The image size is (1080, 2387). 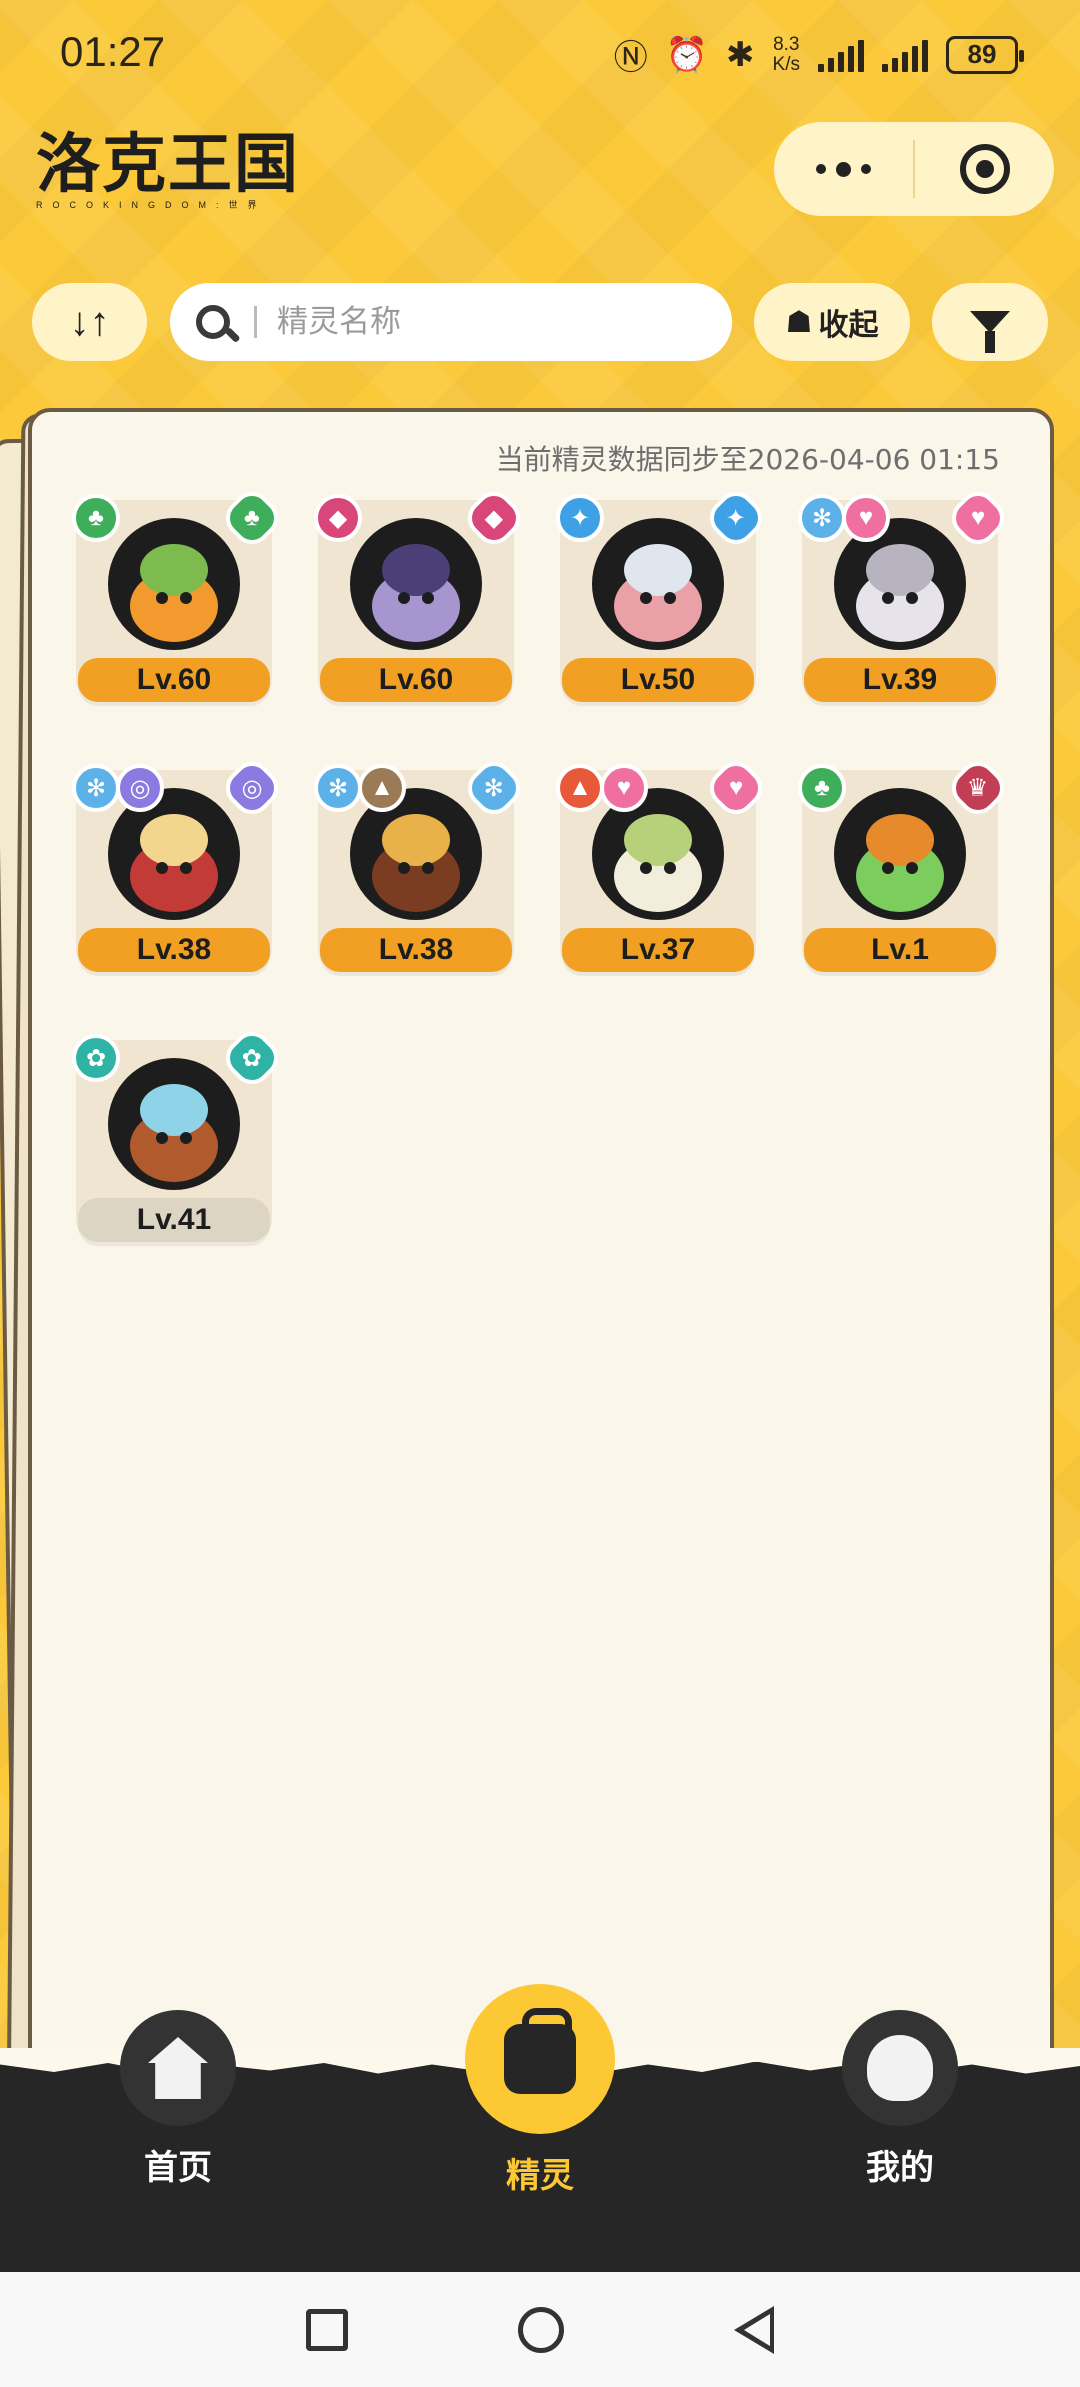 I want to click on filter-icon, so click(x=990, y=332).